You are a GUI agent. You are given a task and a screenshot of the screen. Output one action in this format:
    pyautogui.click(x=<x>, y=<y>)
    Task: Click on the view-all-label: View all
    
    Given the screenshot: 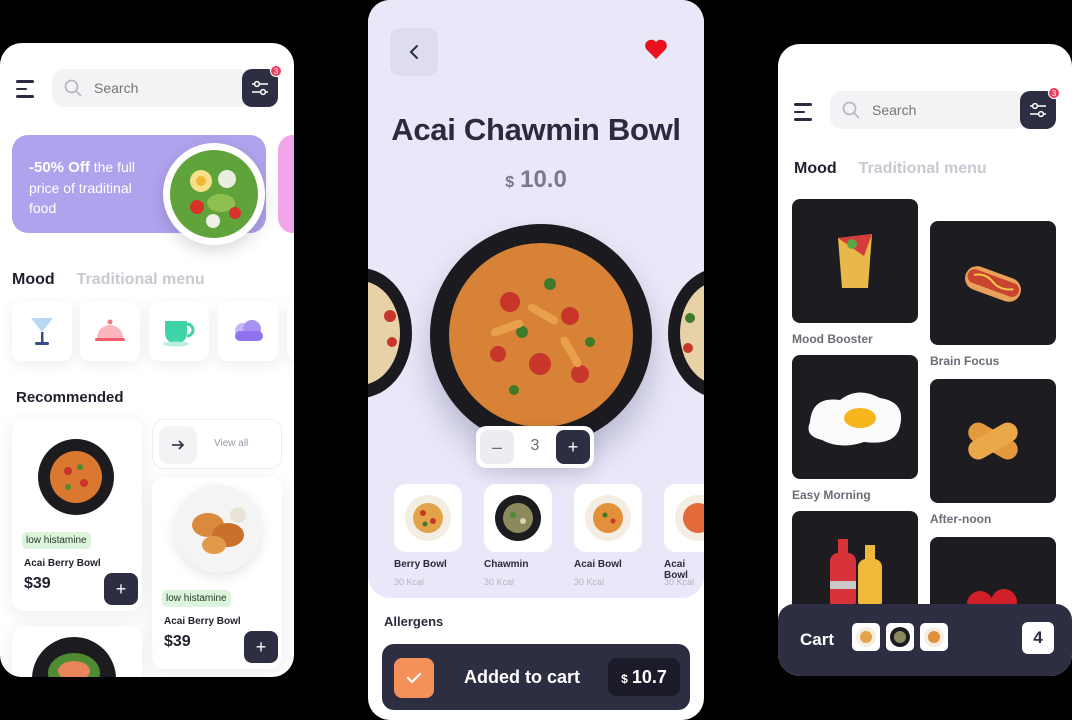 What is the action you would take?
    pyautogui.click(x=231, y=443)
    